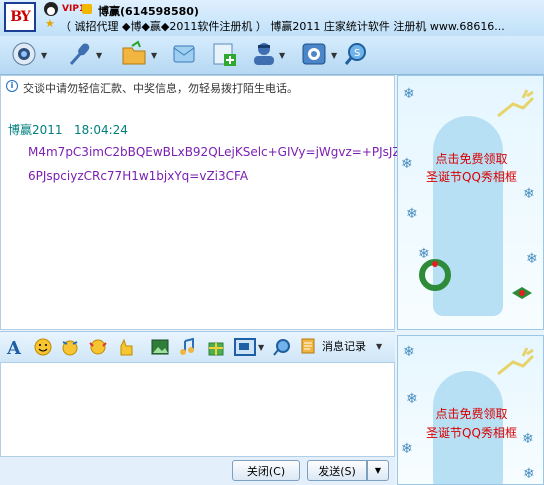  I want to click on message-sender: 博赢2011, so click(35, 130).